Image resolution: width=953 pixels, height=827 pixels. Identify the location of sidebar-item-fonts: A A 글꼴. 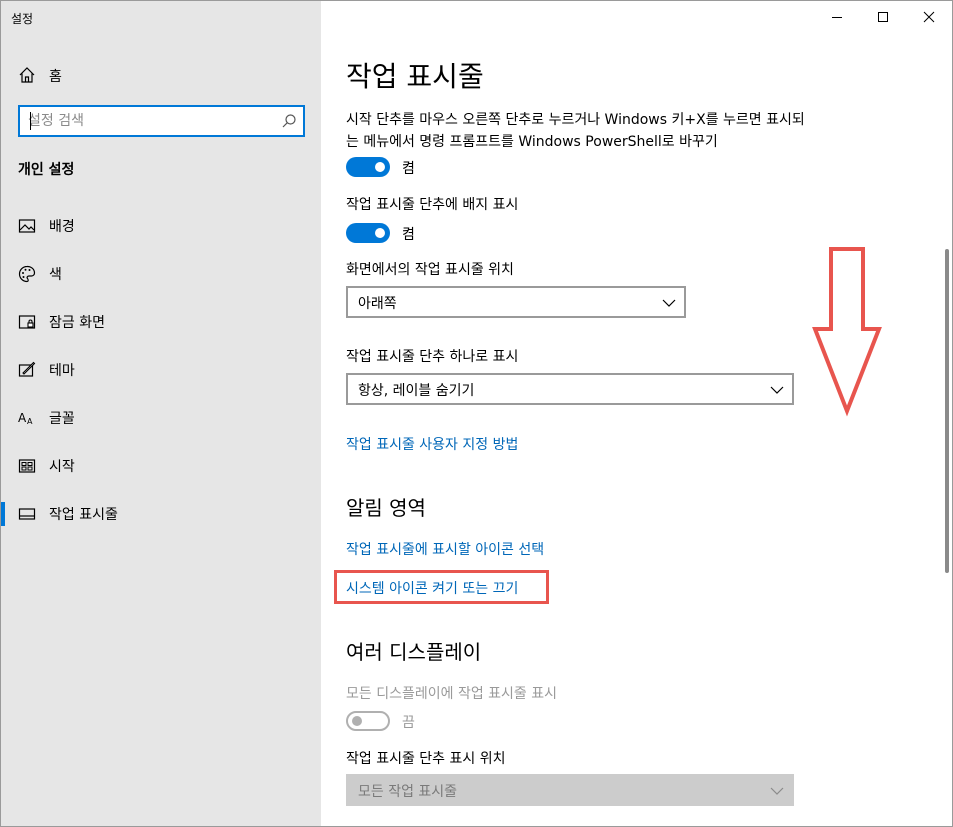
(161, 418).